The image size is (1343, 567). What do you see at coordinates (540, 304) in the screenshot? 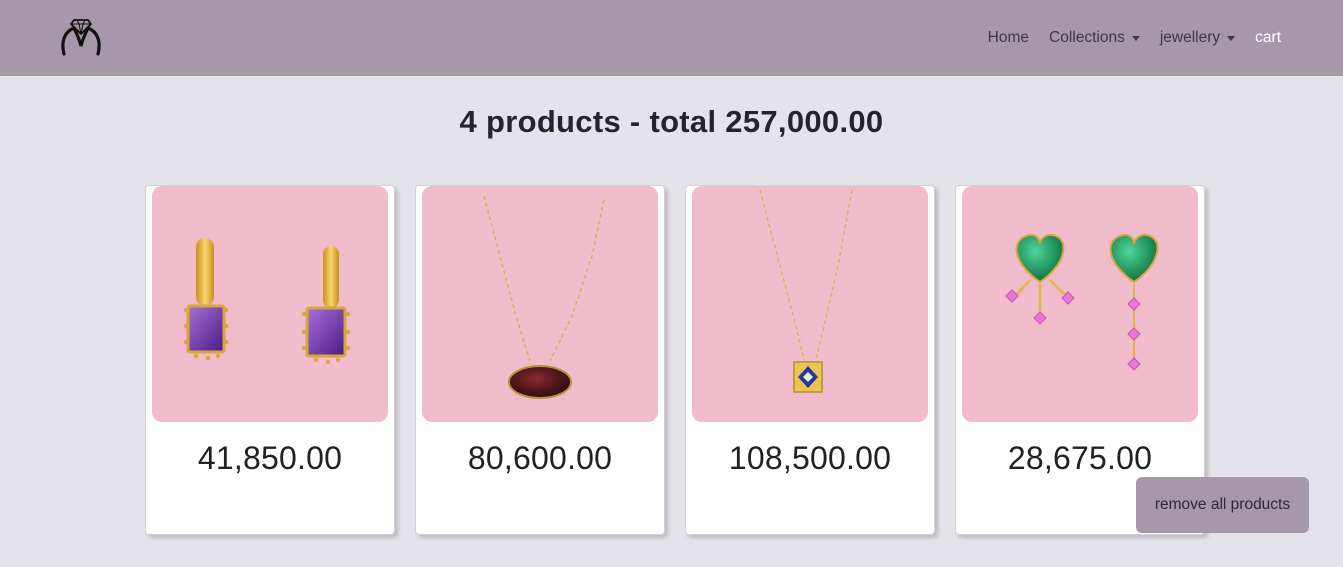
I see `oval-pendant-necklace-image` at bounding box center [540, 304].